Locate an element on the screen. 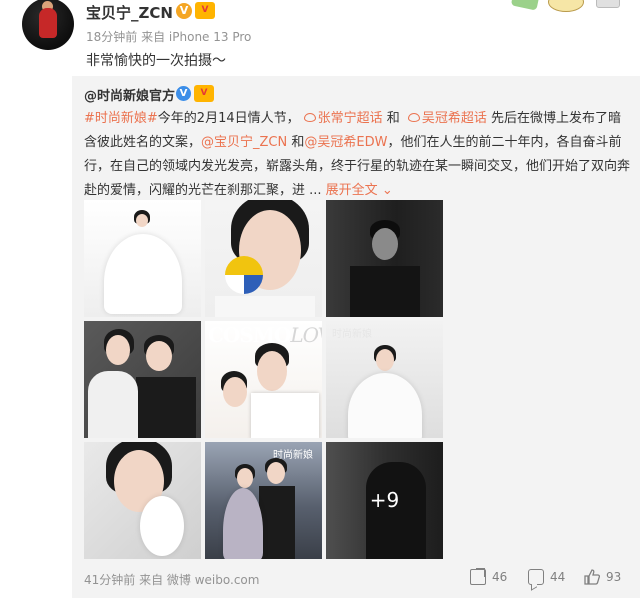  volleyball-icon is located at coordinates (244, 275).